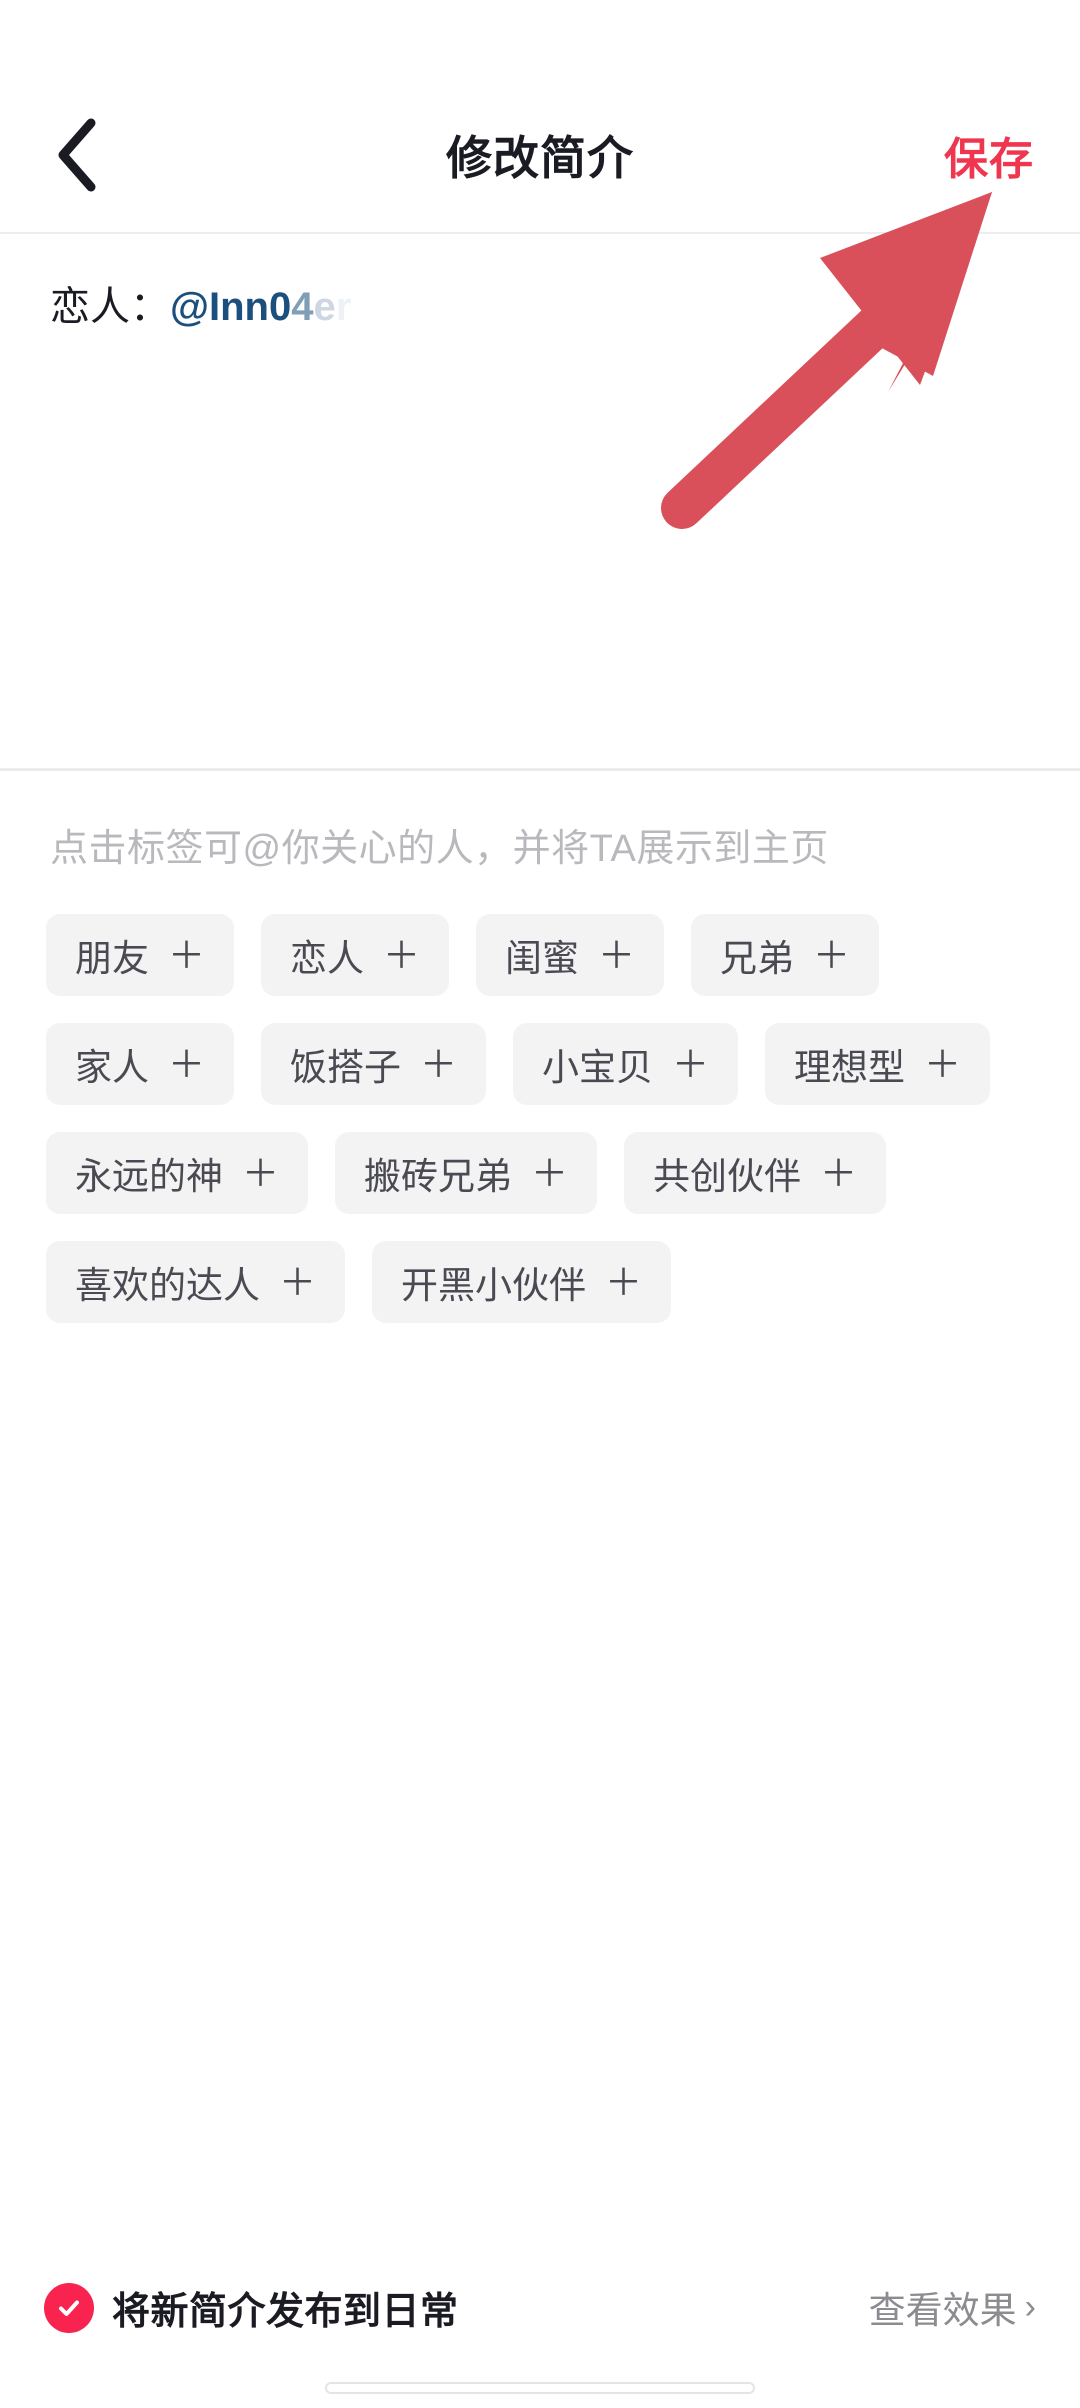  Describe the element at coordinates (167, 1285) in the screenshot. I see `tag-chip-label: 喜欢的达人` at that location.